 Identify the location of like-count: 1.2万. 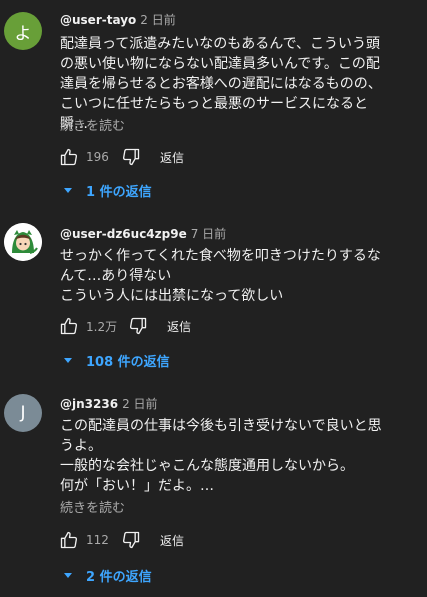
(102, 326).